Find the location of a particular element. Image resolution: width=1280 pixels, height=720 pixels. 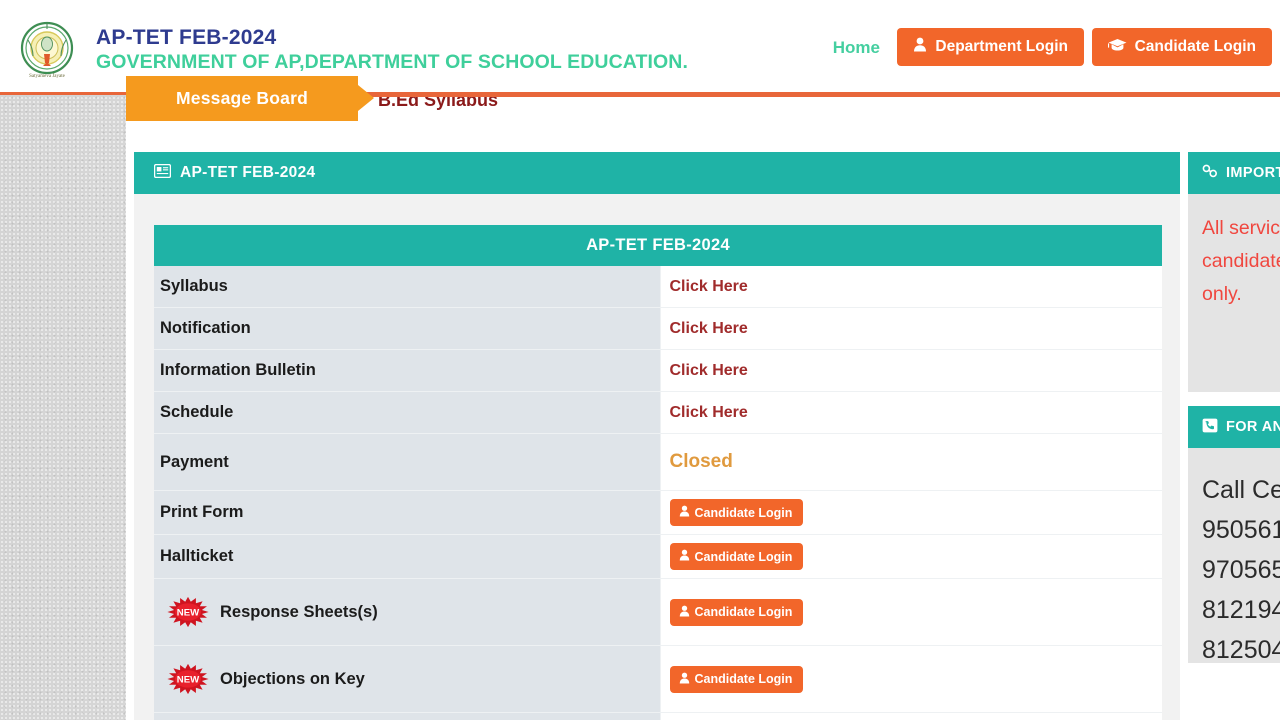

table-row: Print Form Candidate Login is located at coordinates (658, 512).